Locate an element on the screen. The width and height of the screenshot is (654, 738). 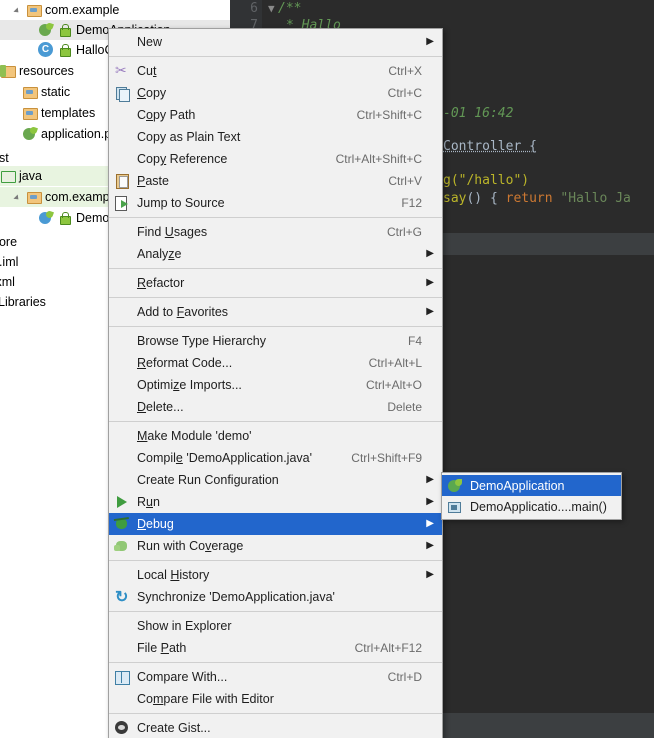
menu-item-jump-to-source: Jump to Source F12 is located at coordinates (275, 203).